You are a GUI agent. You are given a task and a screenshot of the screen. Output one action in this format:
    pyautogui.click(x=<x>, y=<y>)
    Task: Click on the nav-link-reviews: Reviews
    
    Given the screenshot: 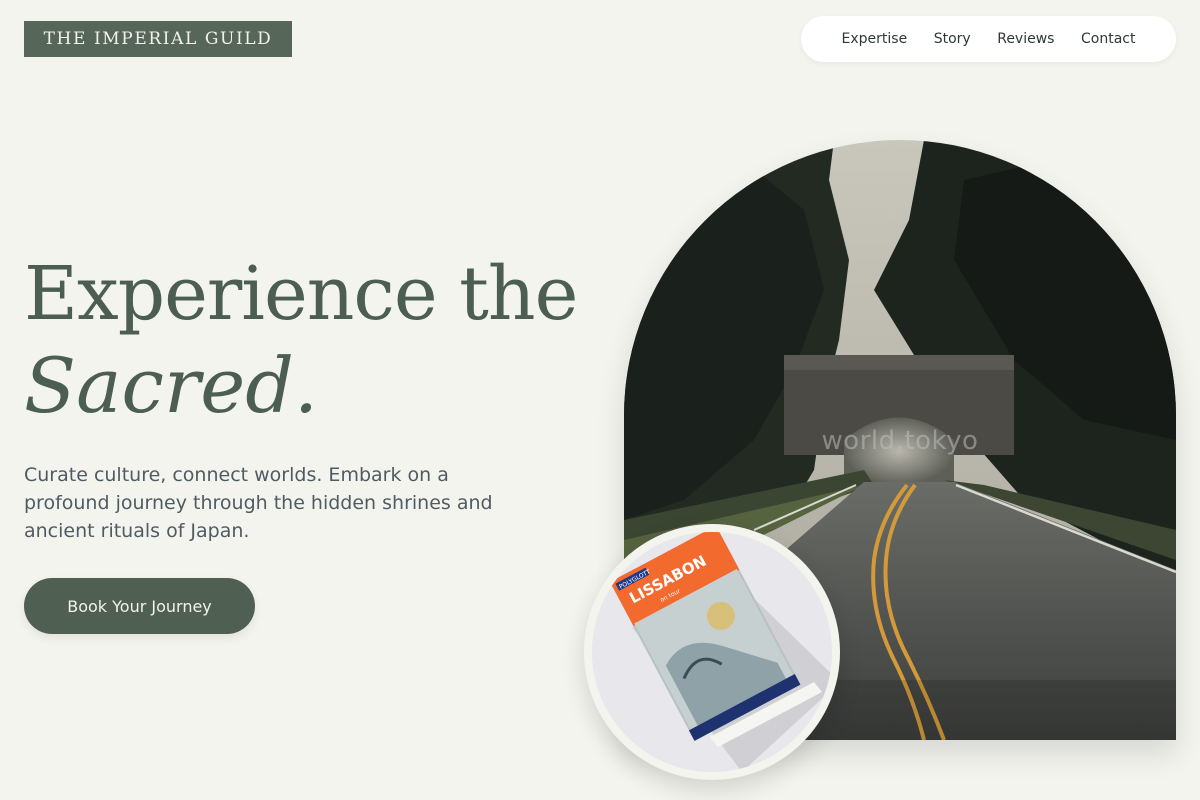 What is the action you would take?
    pyautogui.click(x=1025, y=39)
    